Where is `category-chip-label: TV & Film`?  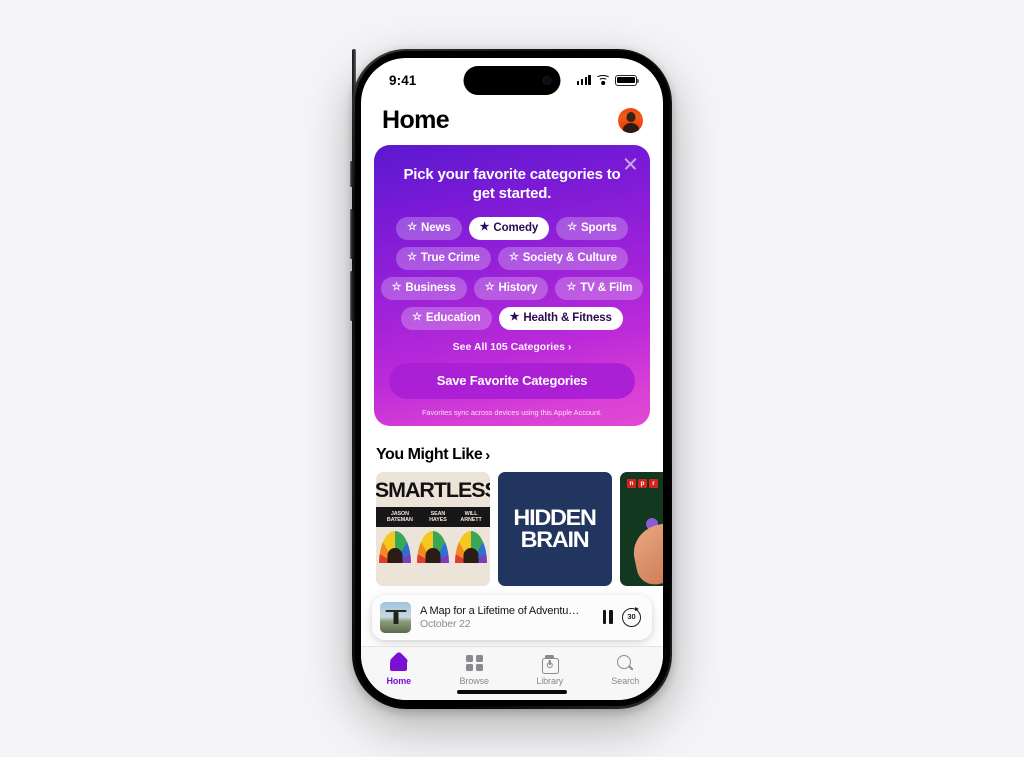 category-chip-label: TV & Film is located at coordinates (606, 287).